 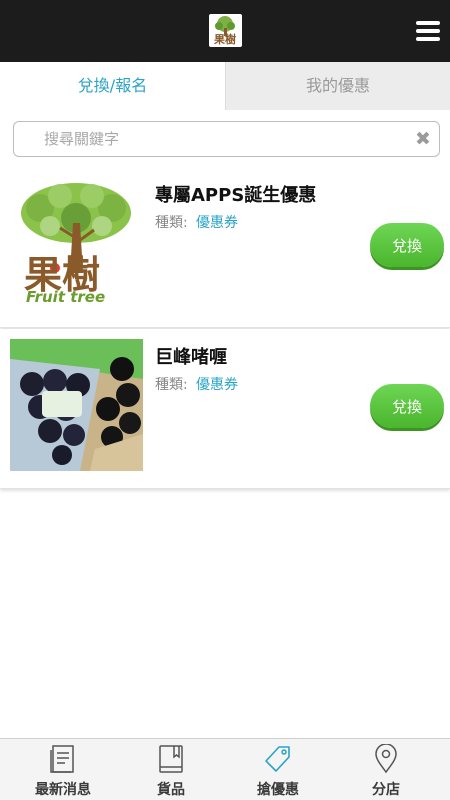 What do you see at coordinates (428, 31) in the screenshot?
I see `hamburger-menu-icon` at bounding box center [428, 31].